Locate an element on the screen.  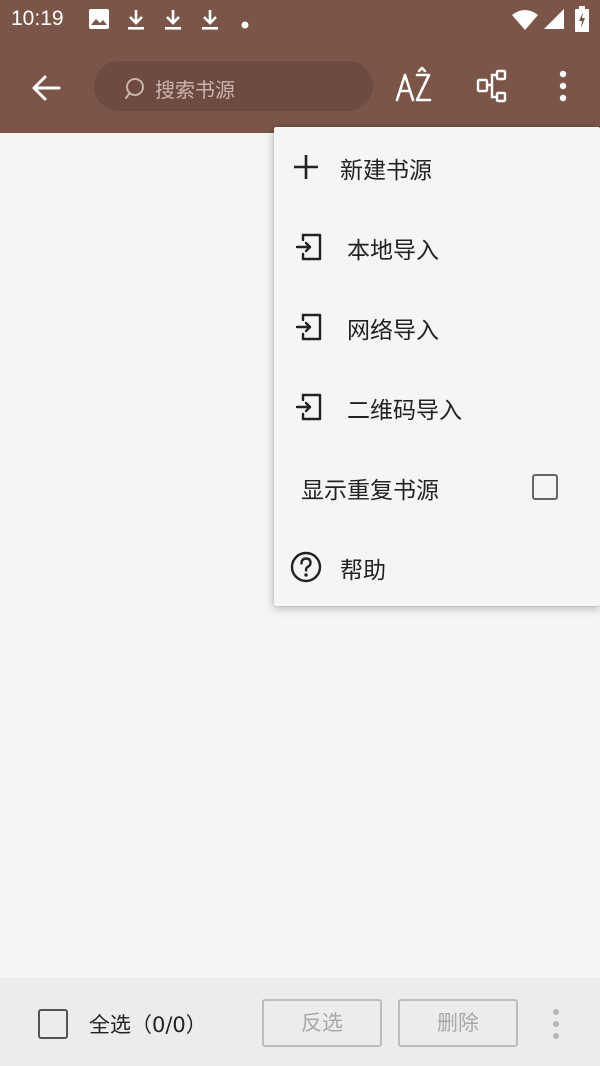
plus-icon is located at coordinates (306, 167).